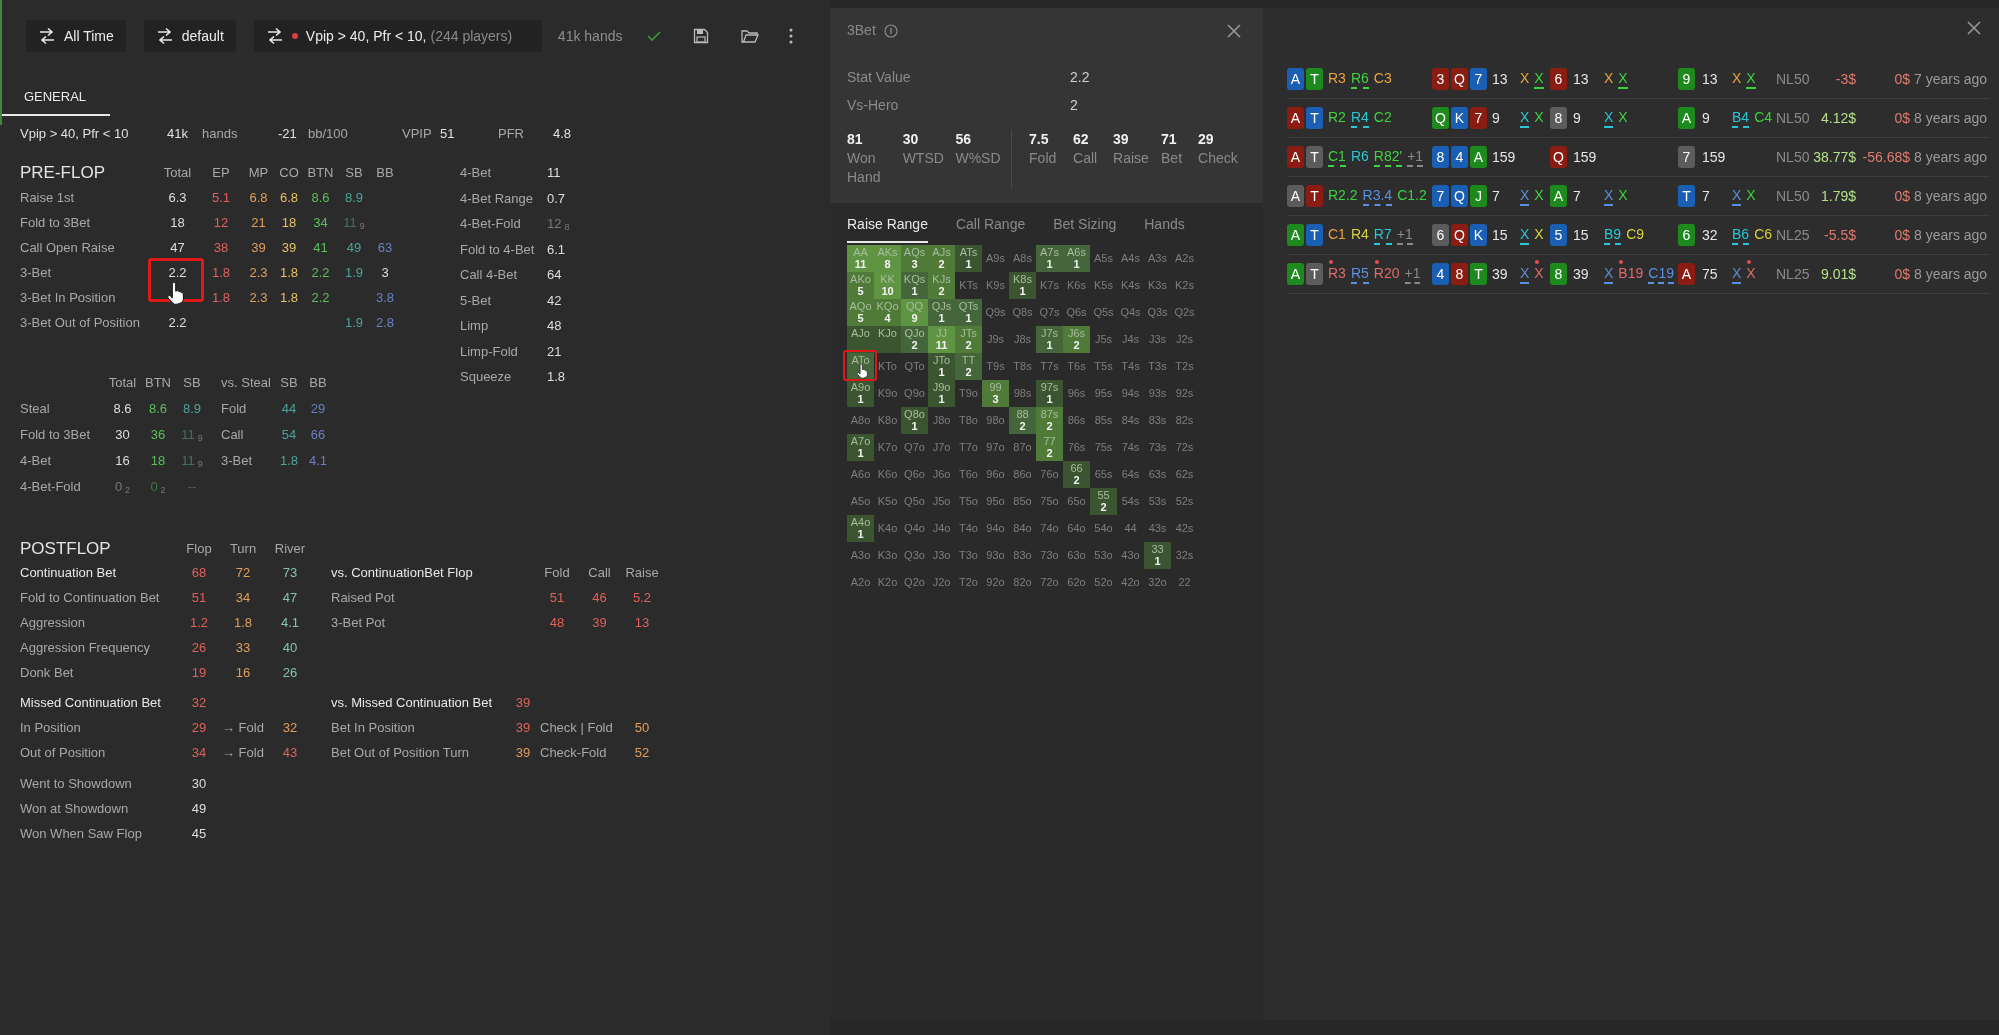  I want to click on stake-label: NL25, so click(1793, 235).